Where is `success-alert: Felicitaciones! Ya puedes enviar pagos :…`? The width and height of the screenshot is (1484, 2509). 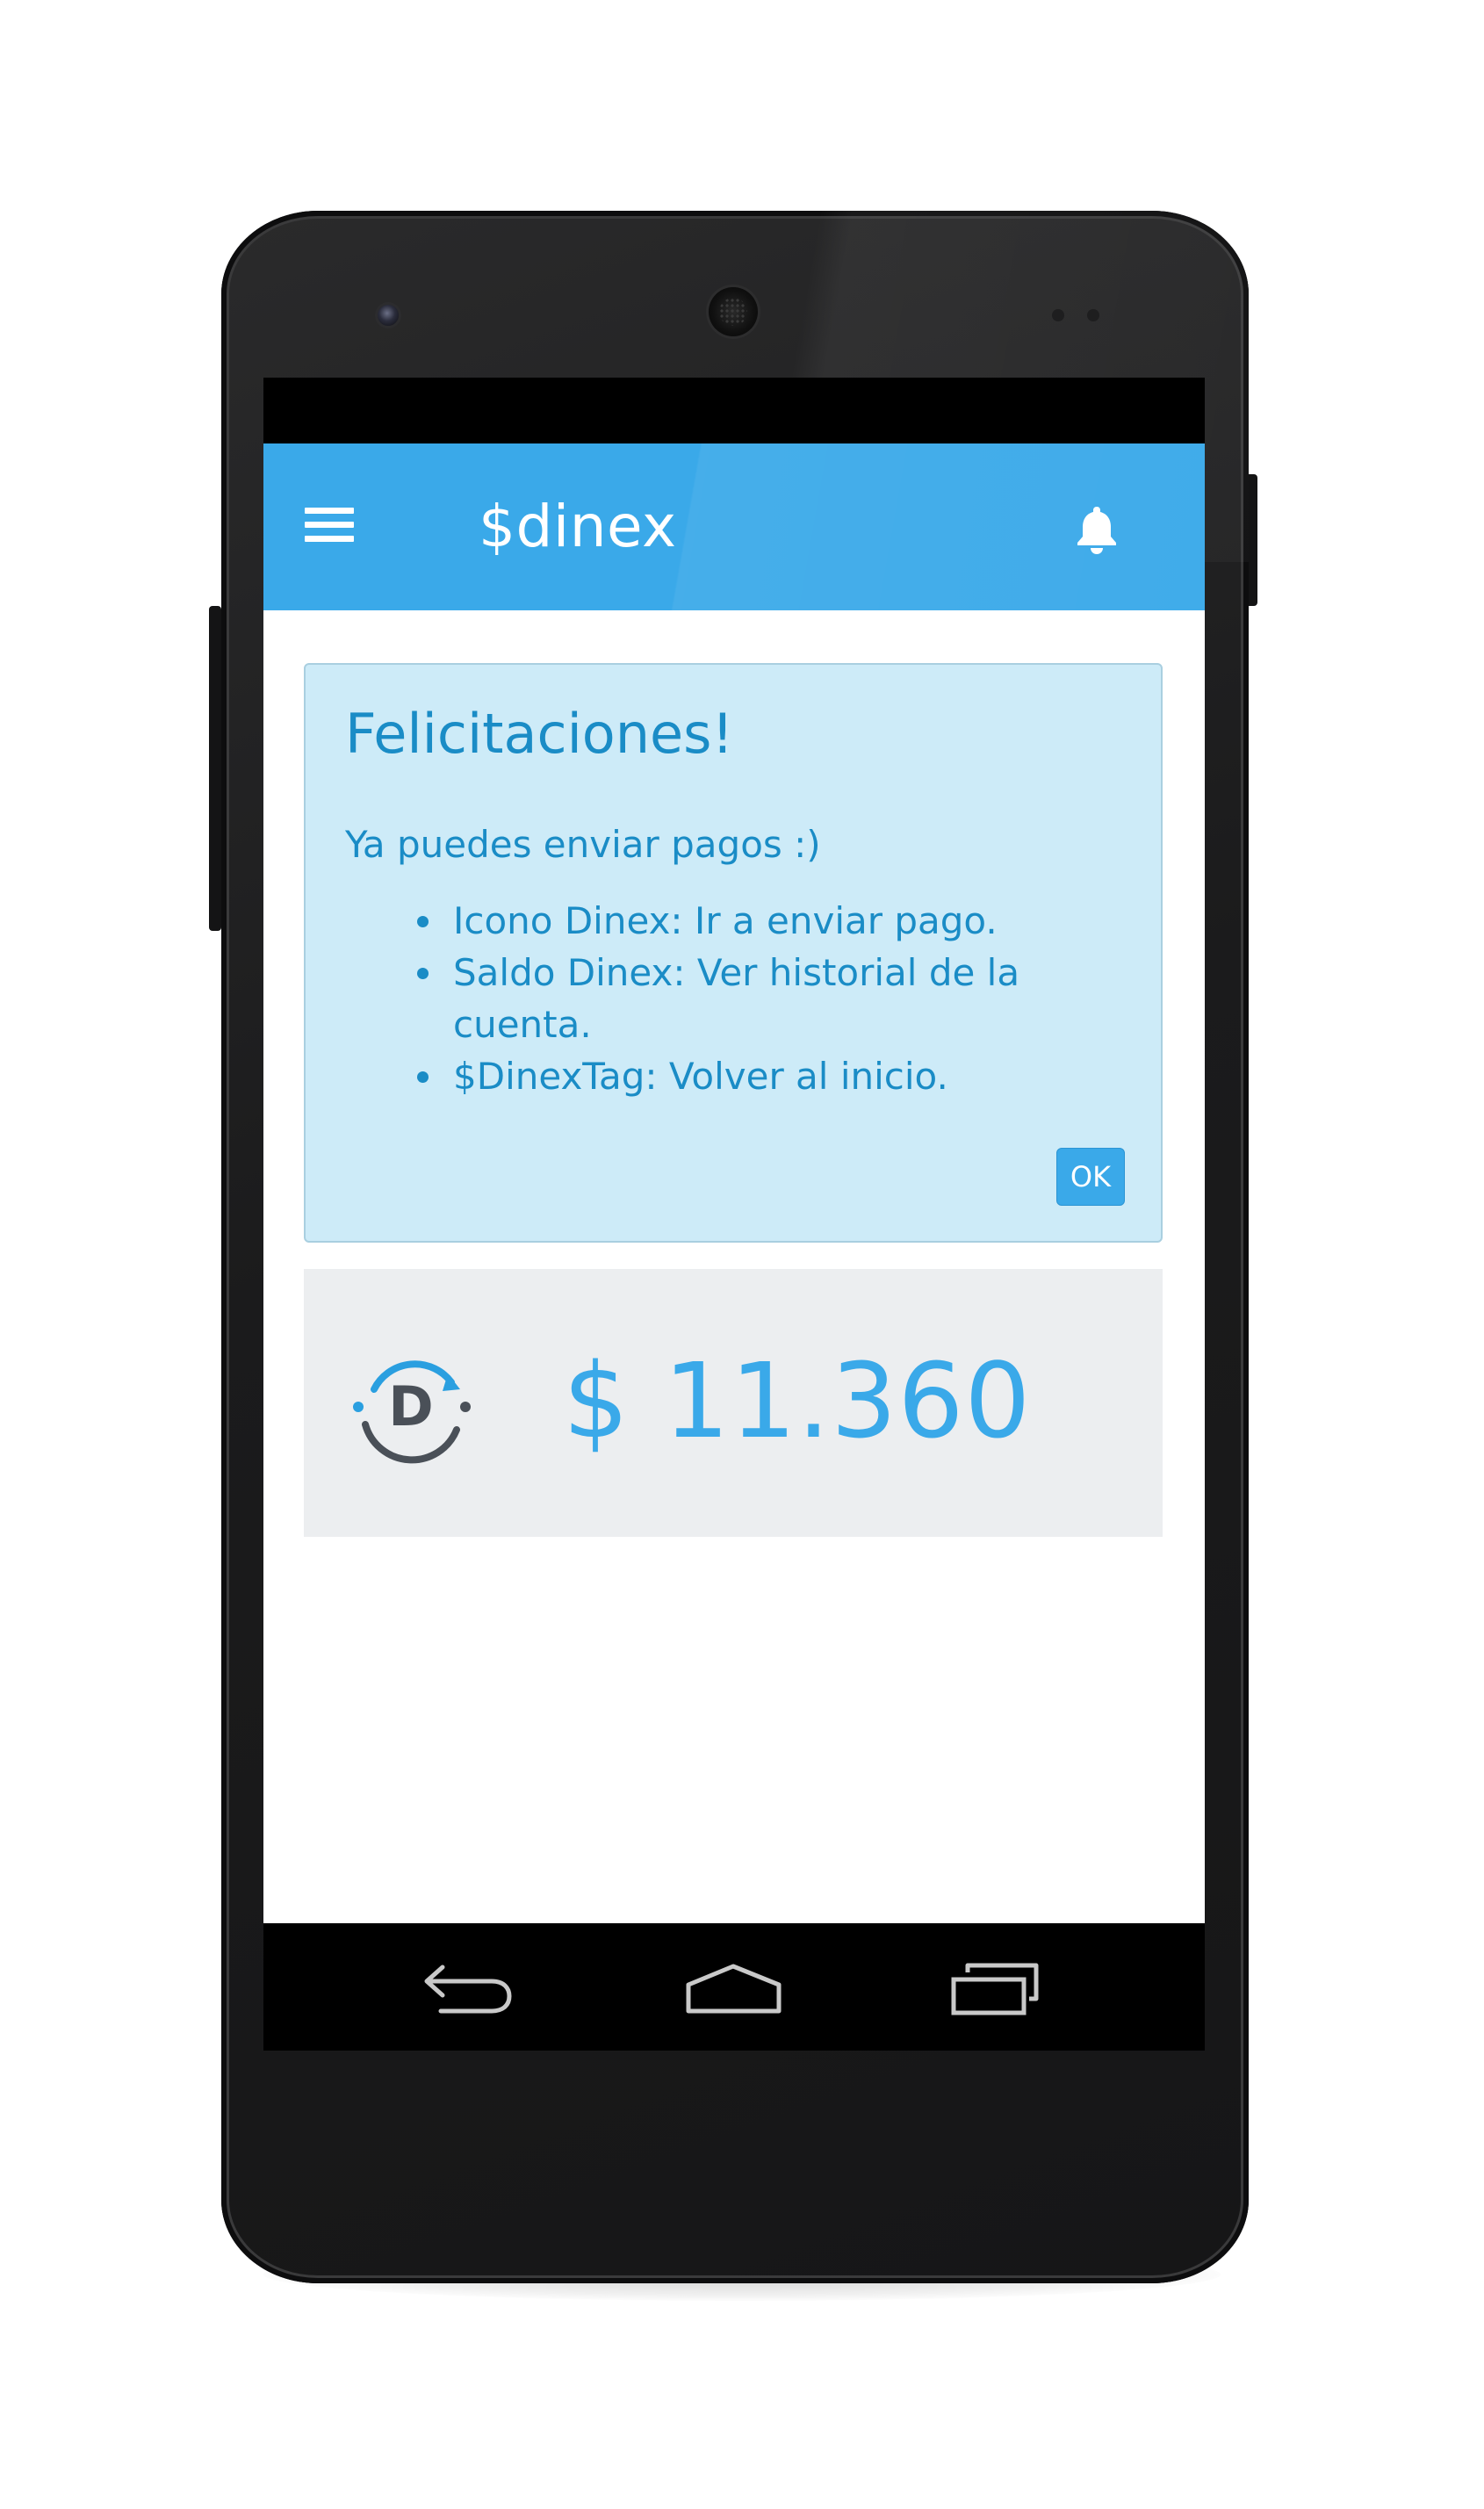 success-alert: Felicitaciones! Ya puedes enviar pagos :… is located at coordinates (733, 953).